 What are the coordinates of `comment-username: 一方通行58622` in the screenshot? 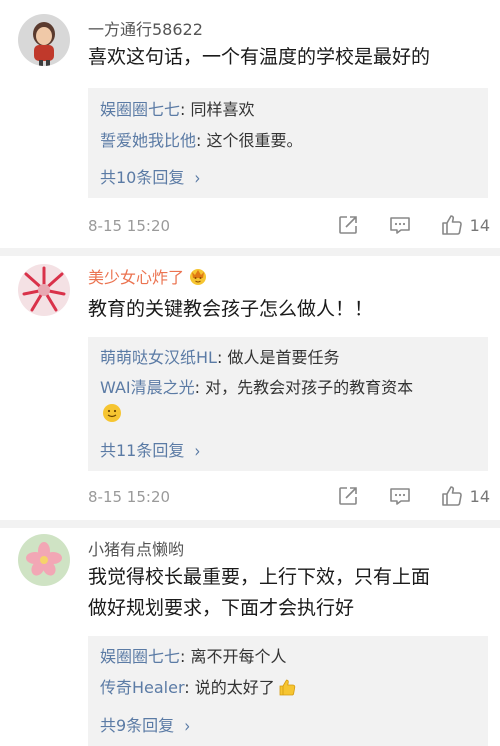 It's located at (145, 28).